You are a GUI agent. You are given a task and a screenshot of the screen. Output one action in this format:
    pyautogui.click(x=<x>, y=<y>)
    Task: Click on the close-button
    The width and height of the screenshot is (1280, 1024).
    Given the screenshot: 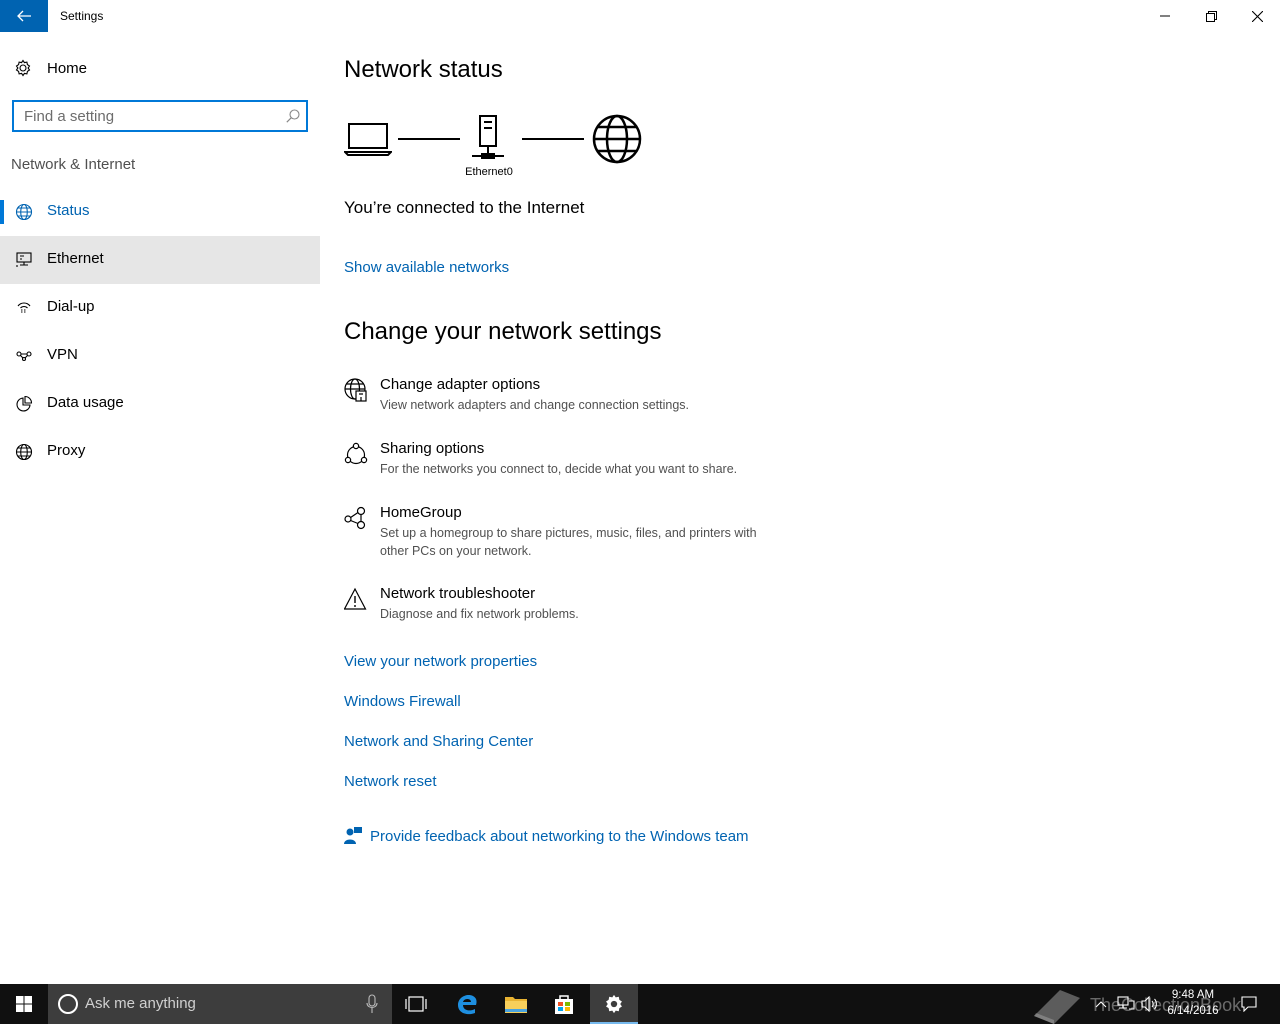 What is the action you would take?
    pyautogui.click(x=1257, y=16)
    